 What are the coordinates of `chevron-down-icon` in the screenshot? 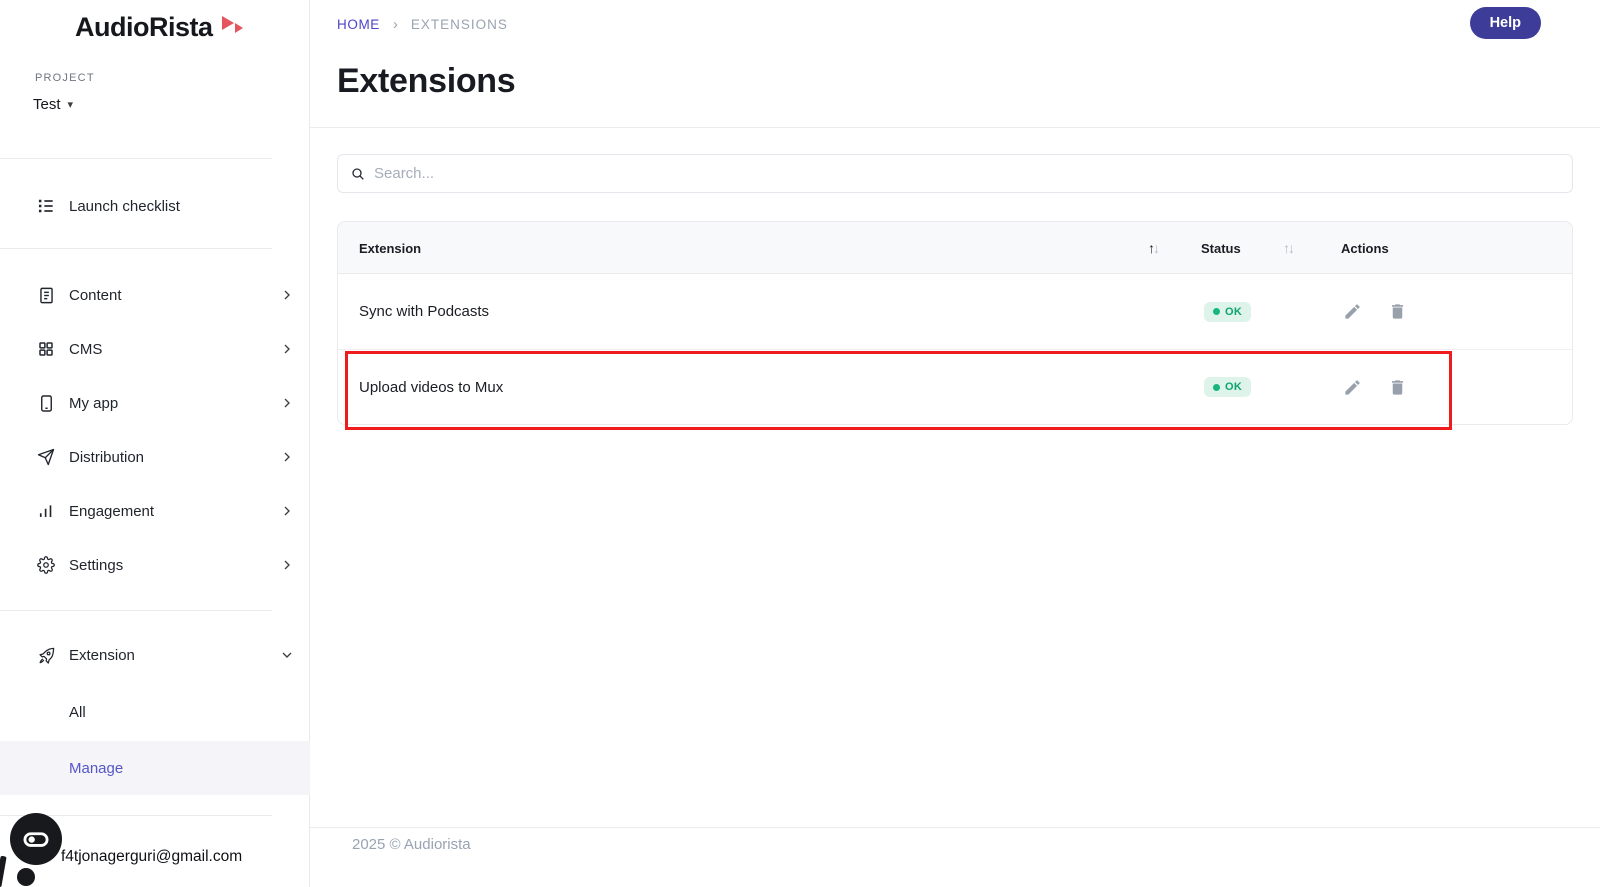 It's located at (287, 655).